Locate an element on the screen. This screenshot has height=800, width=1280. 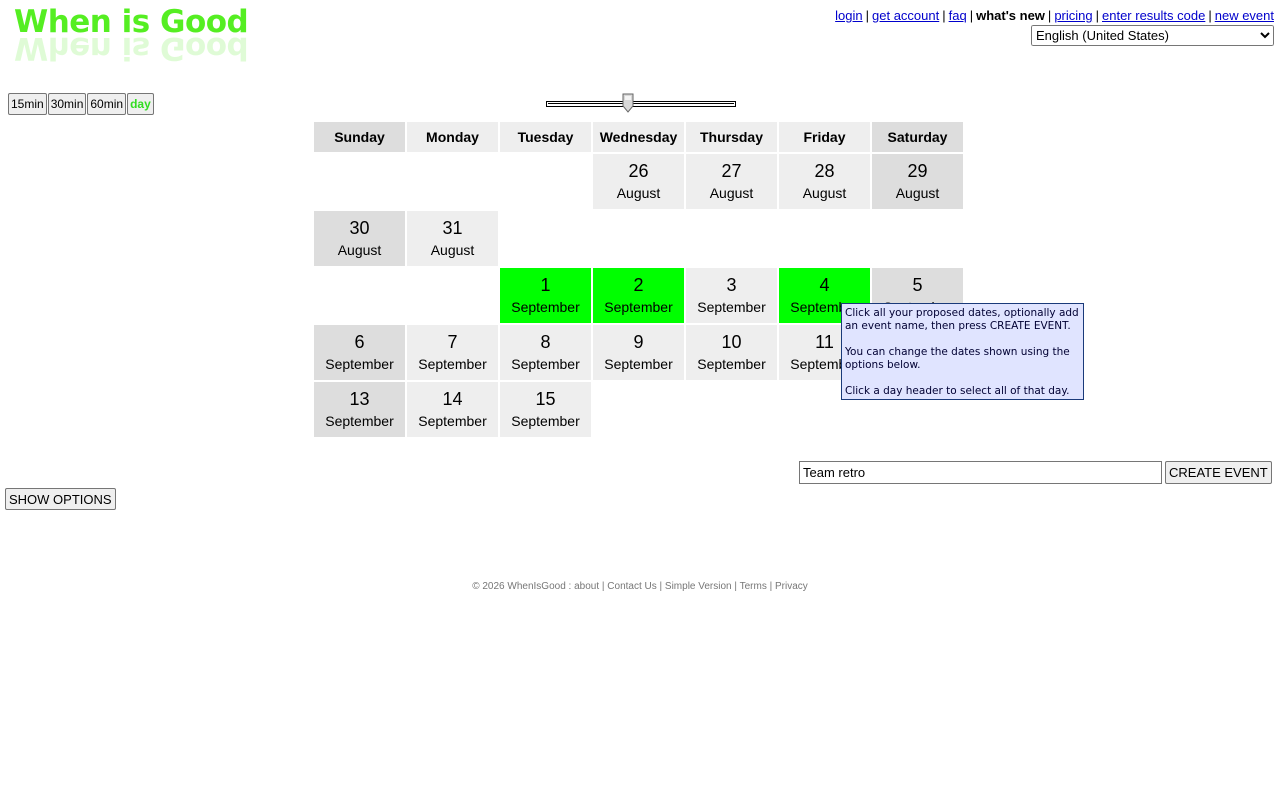
day-number: 10 is located at coordinates (731, 341).